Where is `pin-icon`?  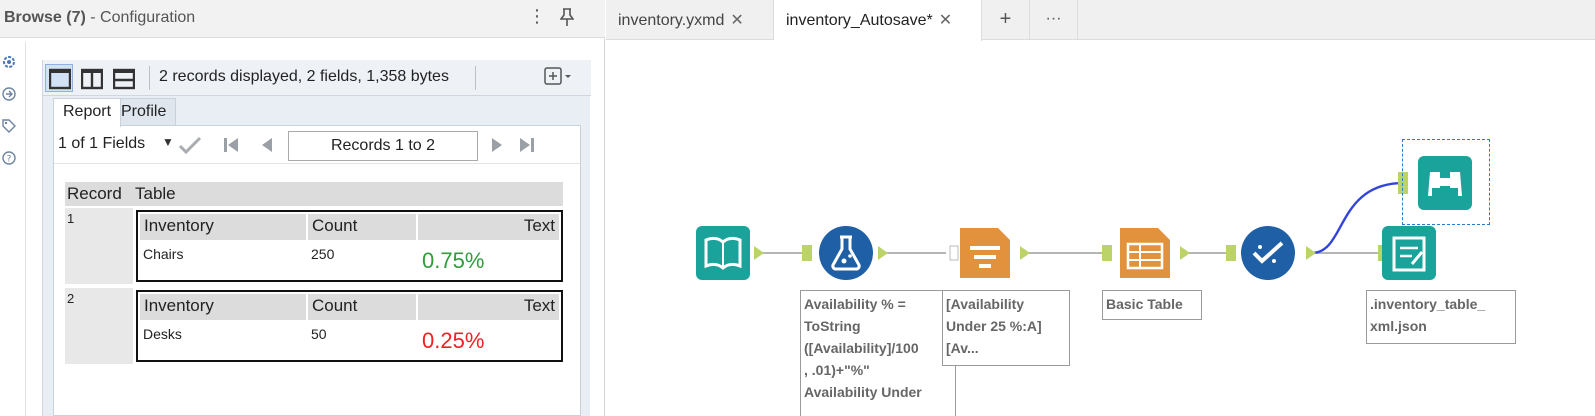 pin-icon is located at coordinates (567, 19).